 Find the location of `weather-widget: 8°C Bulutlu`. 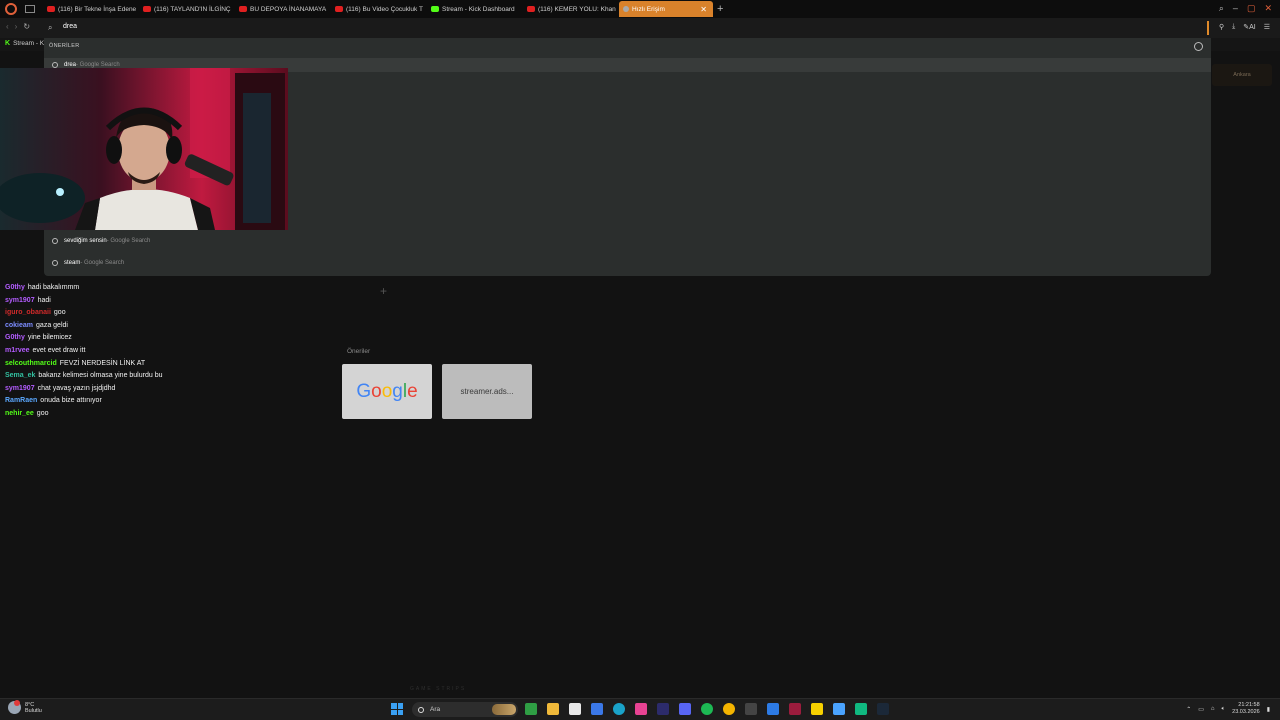

weather-widget: 8°C Bulutlu is located at coordinates (25, 707).